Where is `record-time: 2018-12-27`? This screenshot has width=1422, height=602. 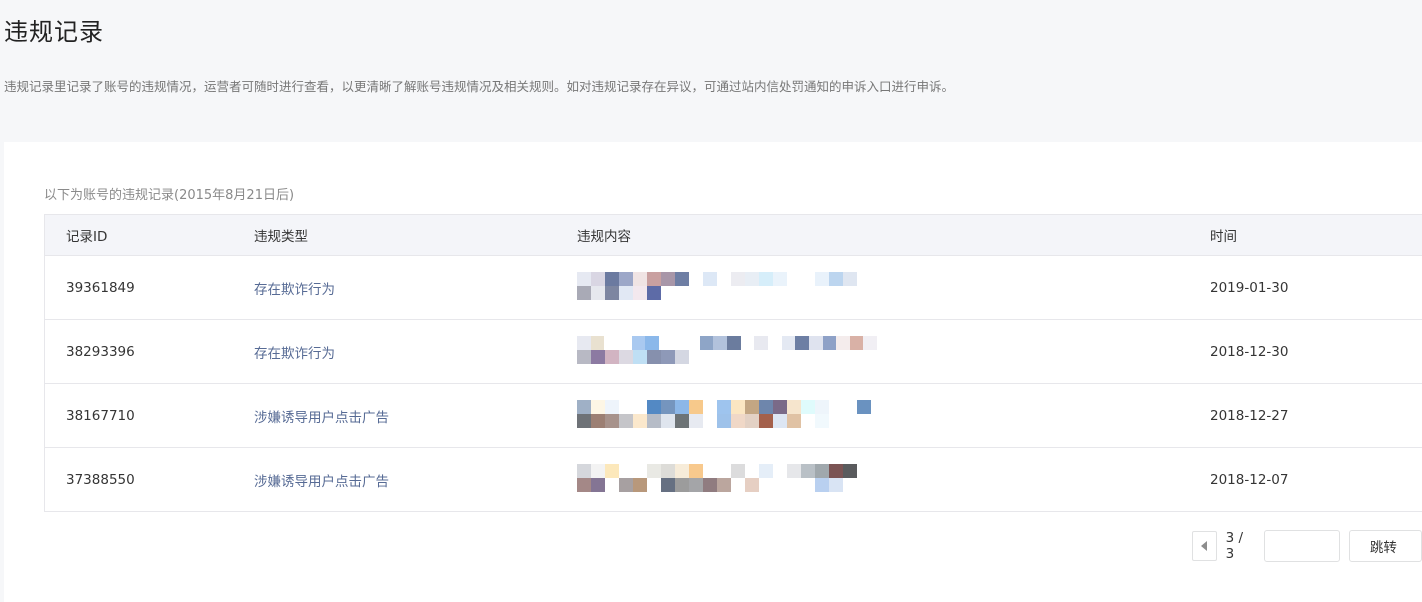 record-time: 2018-12-27 is located at coordinates (1249, 415).